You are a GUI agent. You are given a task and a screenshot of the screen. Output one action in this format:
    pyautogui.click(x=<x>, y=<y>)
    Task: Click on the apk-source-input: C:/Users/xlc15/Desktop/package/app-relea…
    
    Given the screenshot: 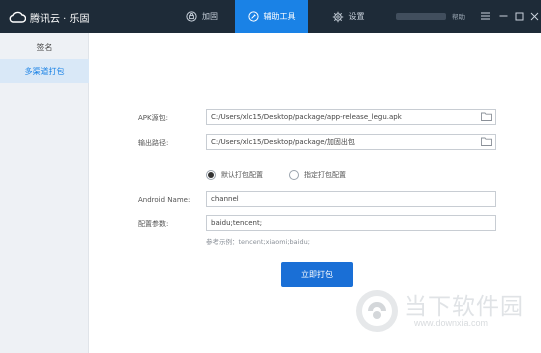 What is the action you would take?
    pyautogui.click(x=351, y=117)
    